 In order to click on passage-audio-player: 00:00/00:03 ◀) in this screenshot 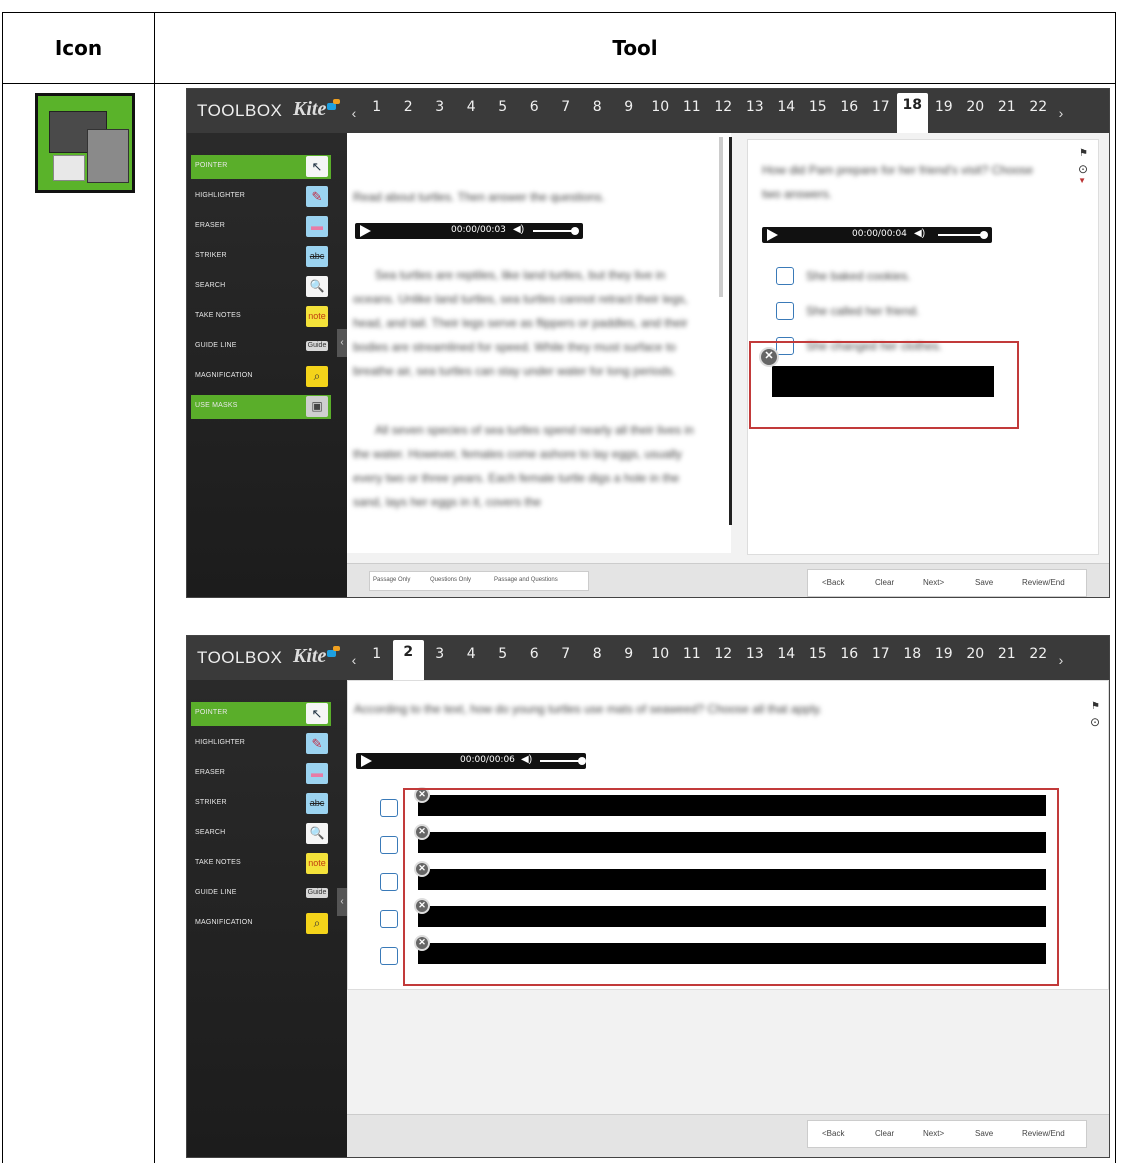, I will do `click(469, 231)`.